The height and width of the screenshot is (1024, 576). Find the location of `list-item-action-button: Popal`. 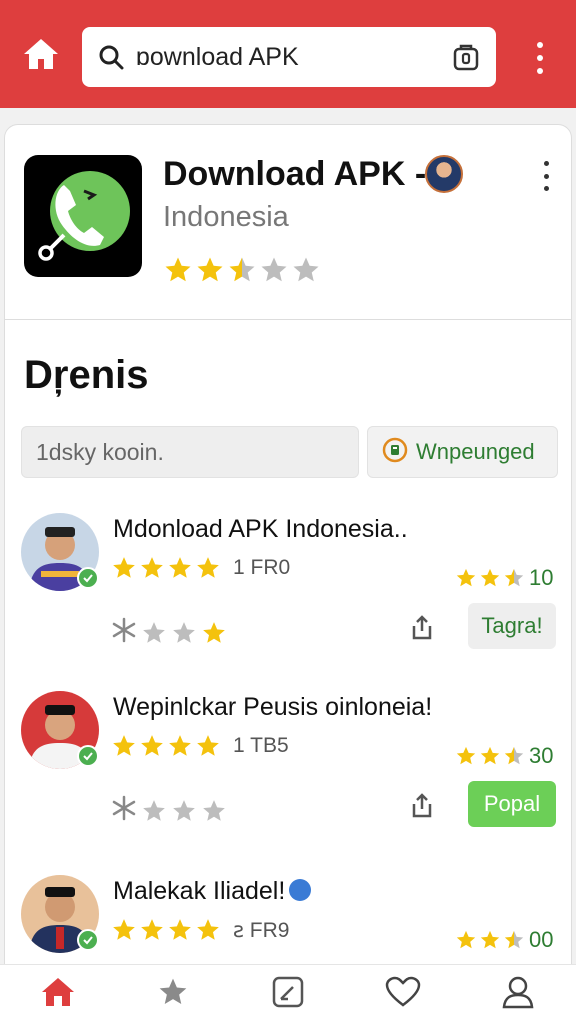

list-item-action-button: Popal is located at coordinates (512, 804).